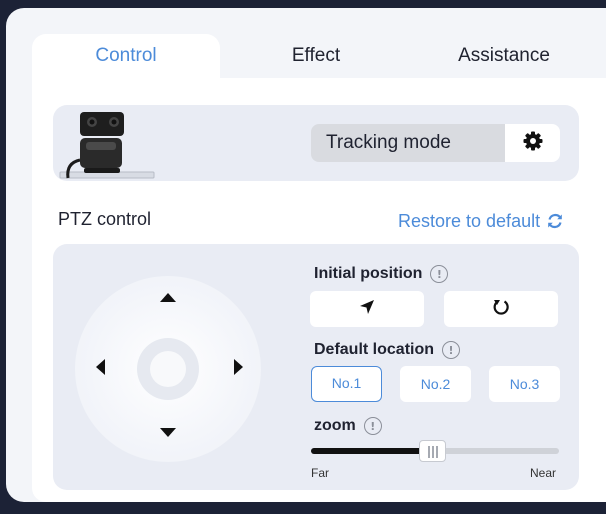 The image size is (606, 514). Describe the element at coordinates (555, 221) in the screenshot. I see `refresh-icon` at that location.